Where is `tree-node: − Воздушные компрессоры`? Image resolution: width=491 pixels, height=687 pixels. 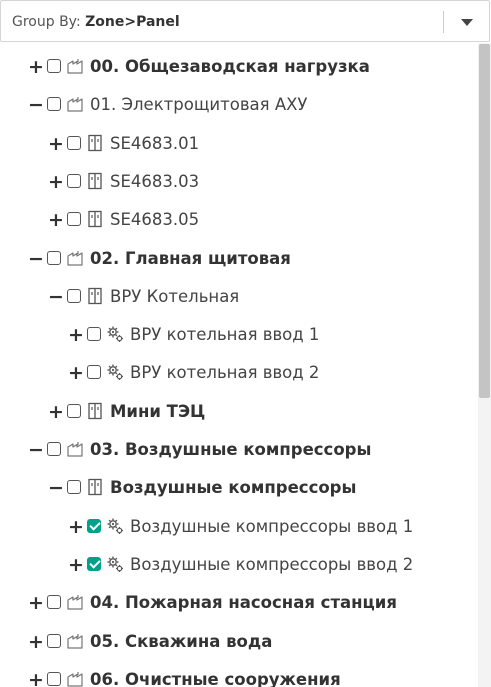
tree-node: − Воздушные компрессоры is located at coordinates (239, 489).